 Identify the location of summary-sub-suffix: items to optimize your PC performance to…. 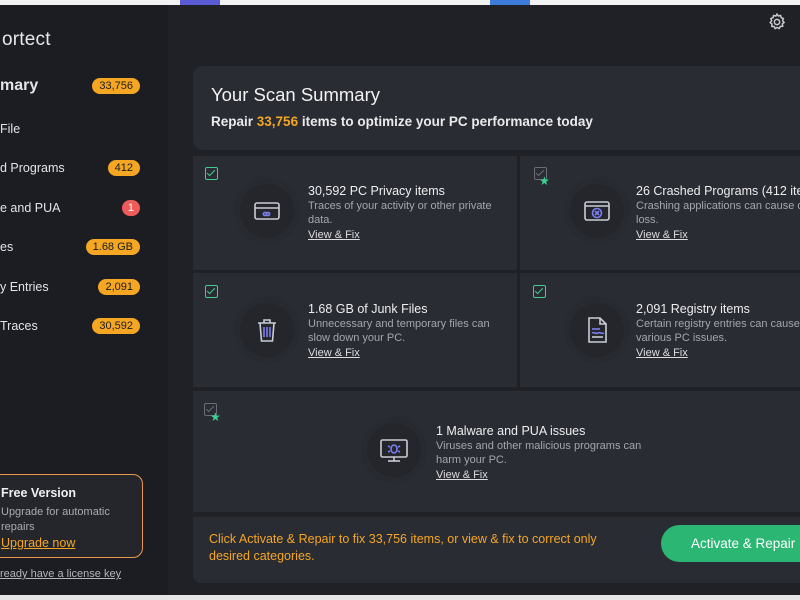
(445, 121).